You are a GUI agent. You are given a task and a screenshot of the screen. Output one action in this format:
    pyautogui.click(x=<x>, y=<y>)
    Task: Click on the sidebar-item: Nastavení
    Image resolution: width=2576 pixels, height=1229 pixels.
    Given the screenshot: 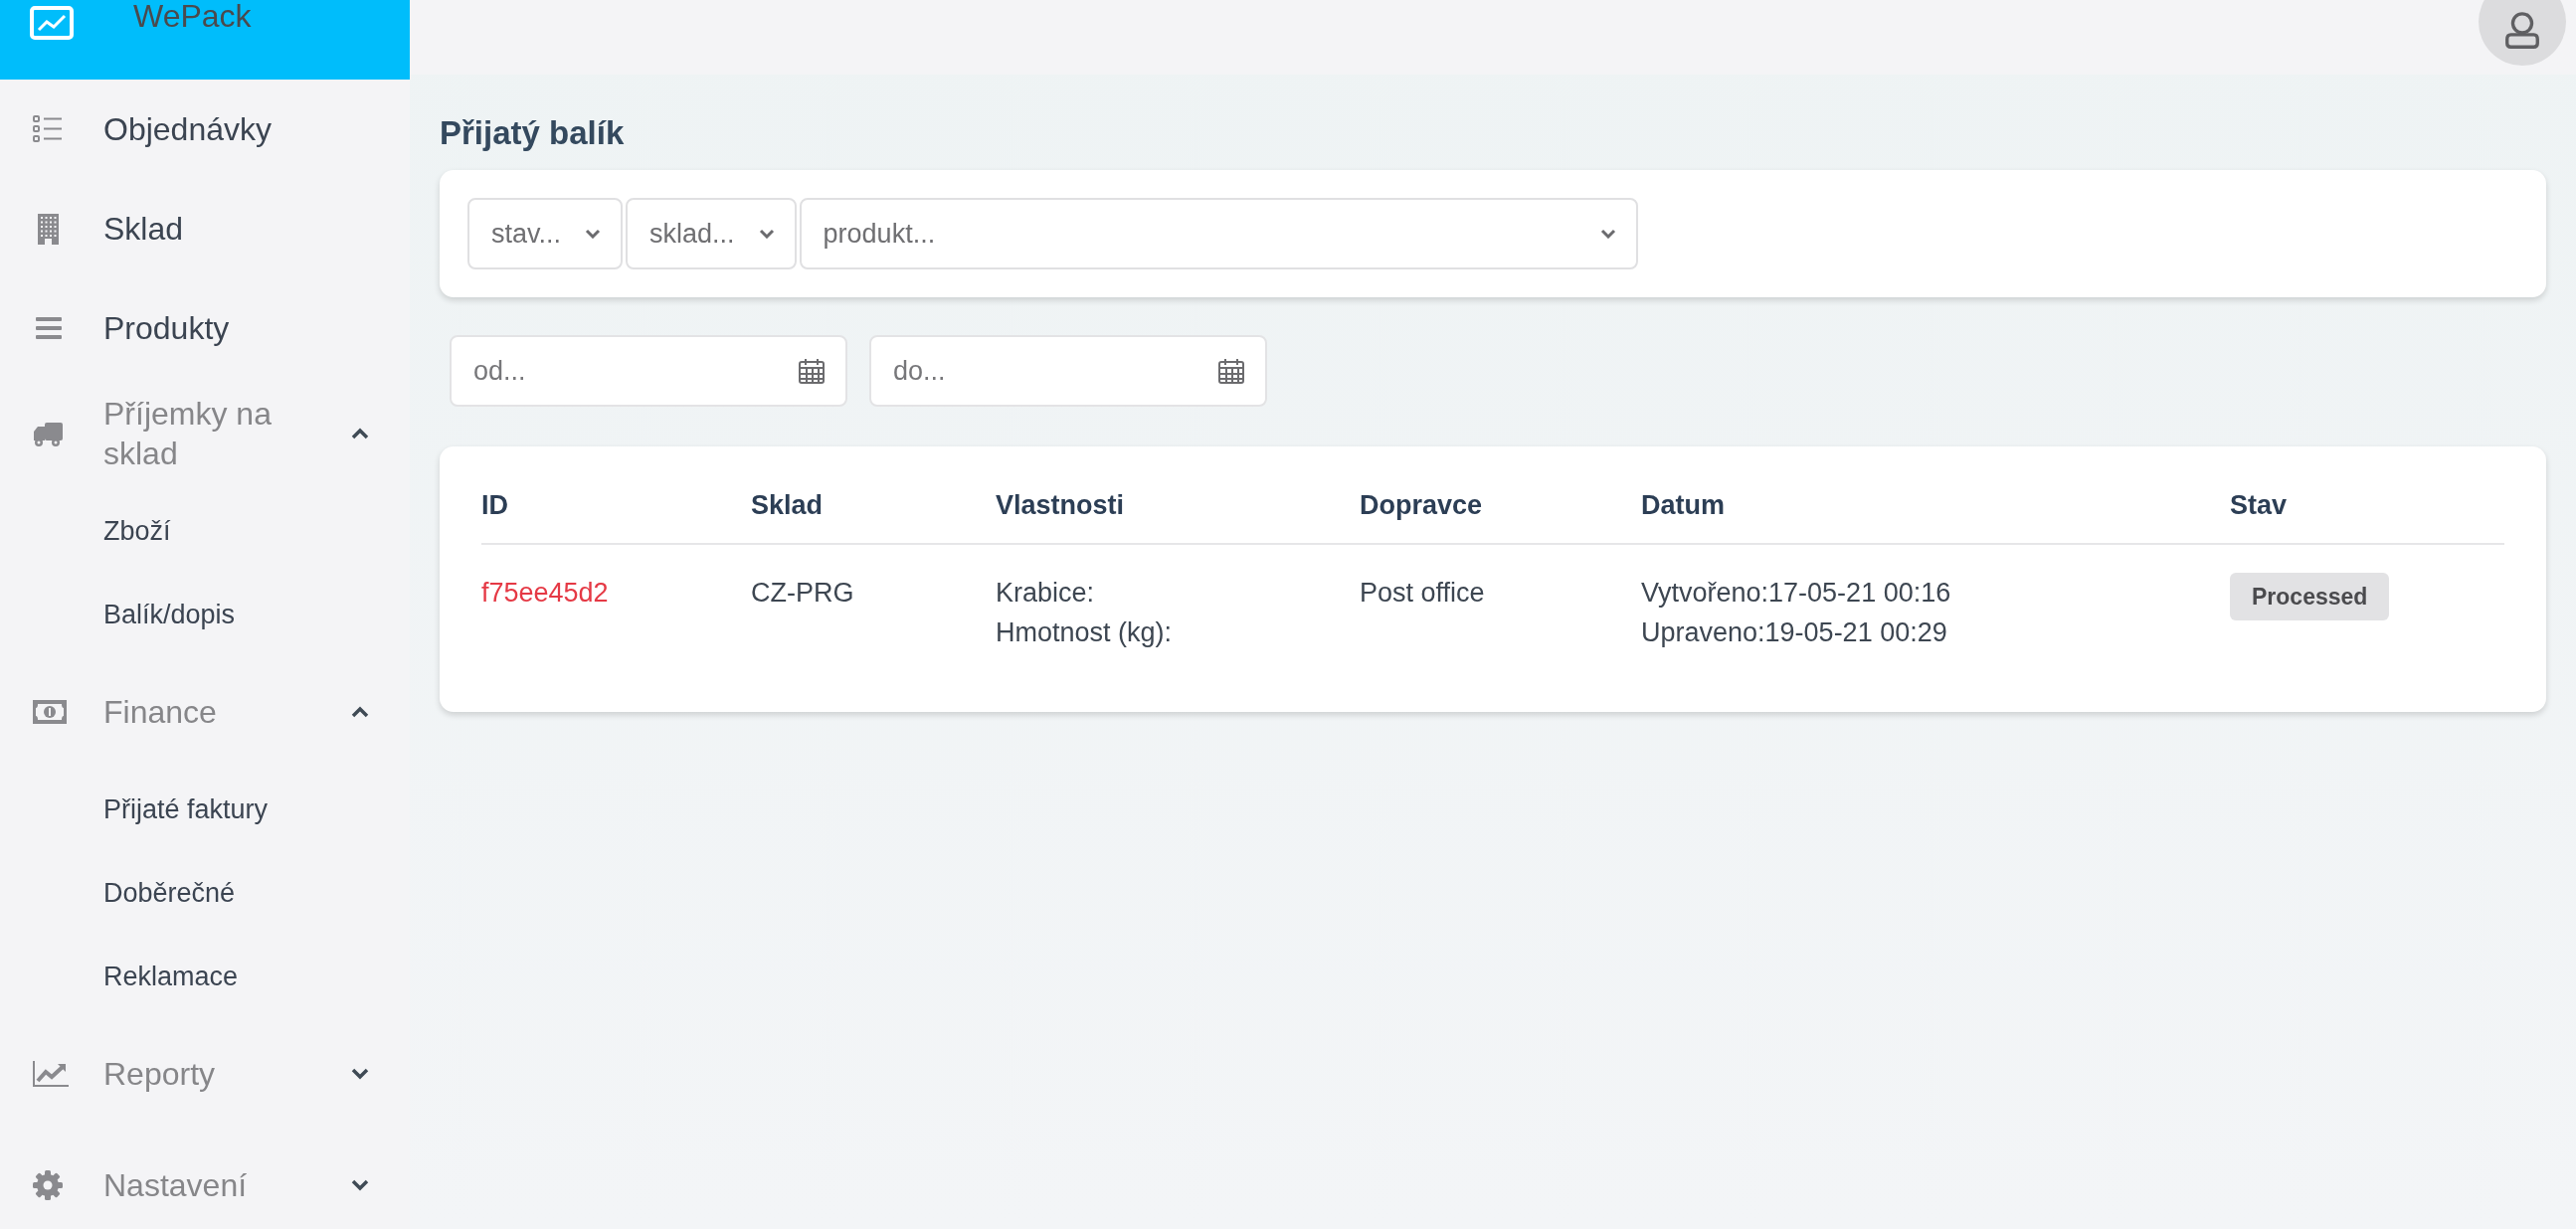 What is the action you would take?
    pyautogui.click(x=205, y=1179)
    